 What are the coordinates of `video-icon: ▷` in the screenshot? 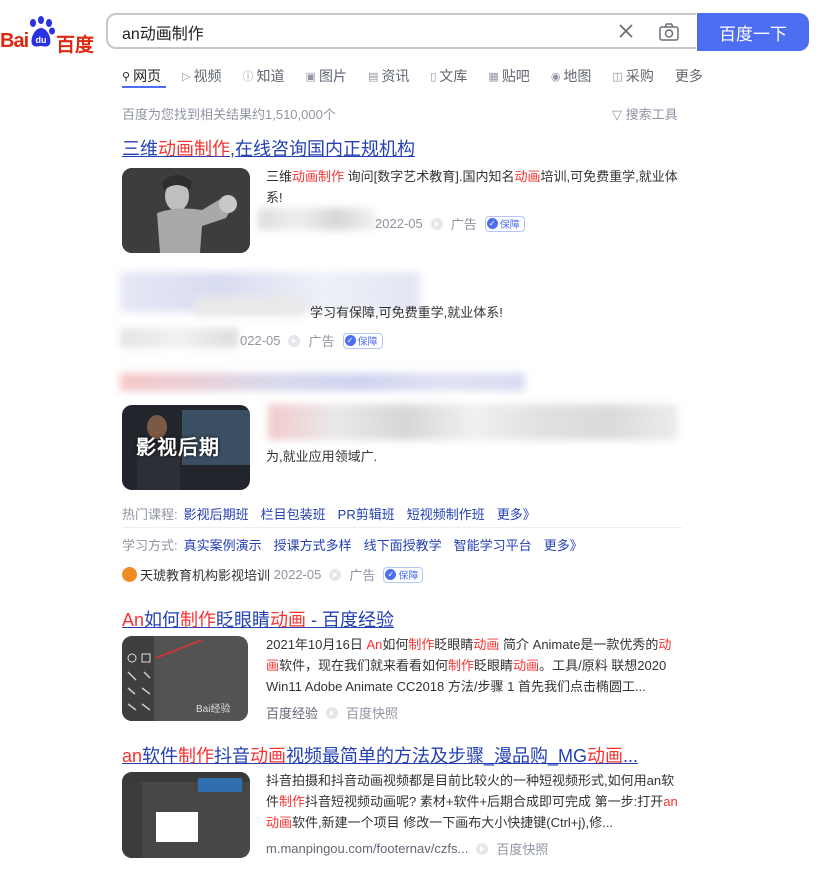 It's located at (186, 76).